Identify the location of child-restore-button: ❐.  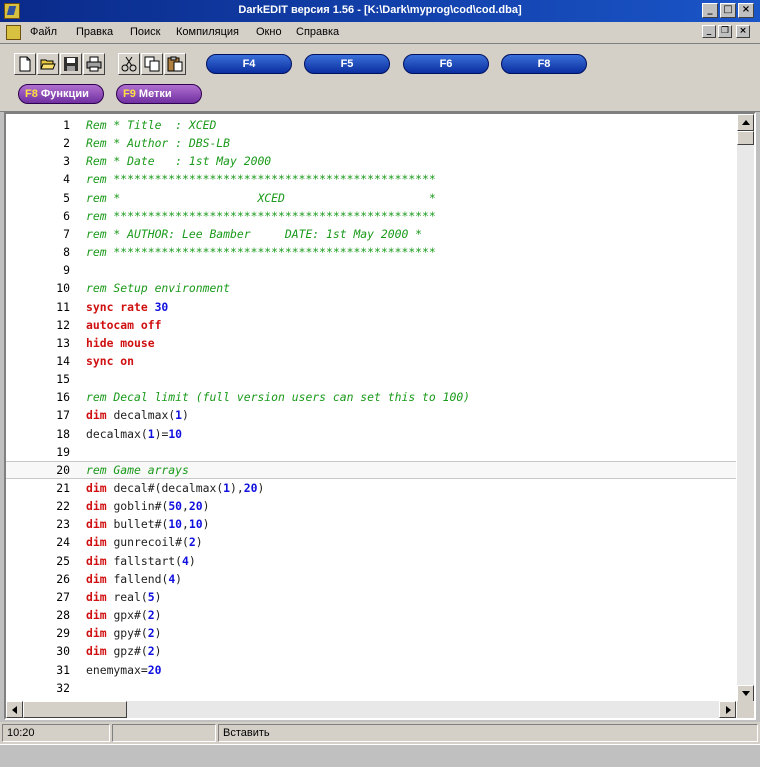
(725, 31).